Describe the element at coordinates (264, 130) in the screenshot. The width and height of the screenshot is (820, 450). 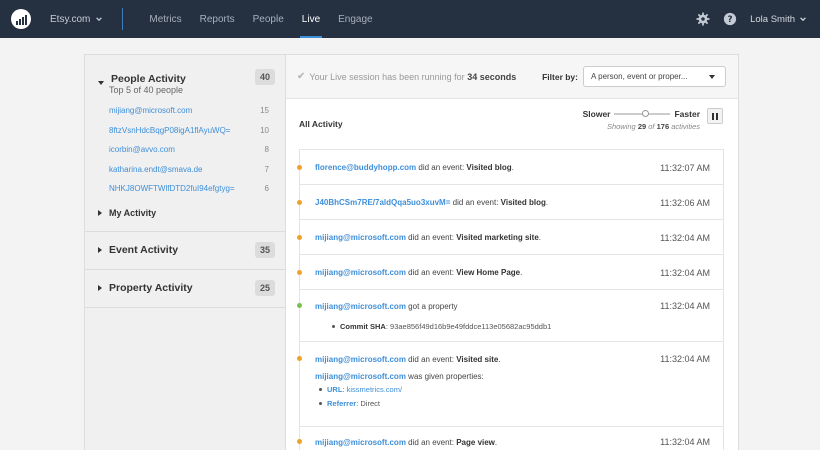
I see `person-count: 10` at that location.